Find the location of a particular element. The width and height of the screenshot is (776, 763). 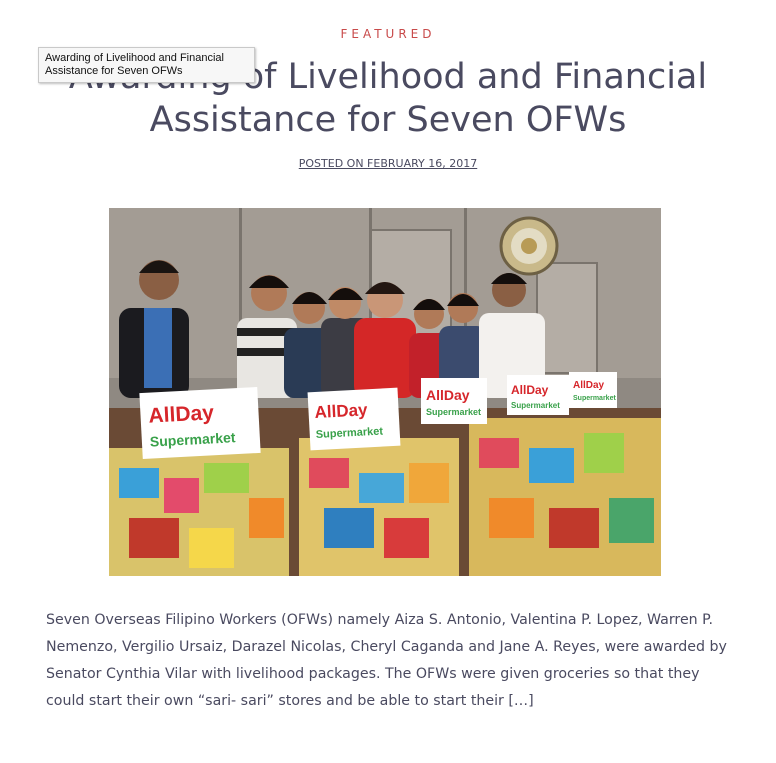

read-more-link: […] is located at coordinates (520, 701).